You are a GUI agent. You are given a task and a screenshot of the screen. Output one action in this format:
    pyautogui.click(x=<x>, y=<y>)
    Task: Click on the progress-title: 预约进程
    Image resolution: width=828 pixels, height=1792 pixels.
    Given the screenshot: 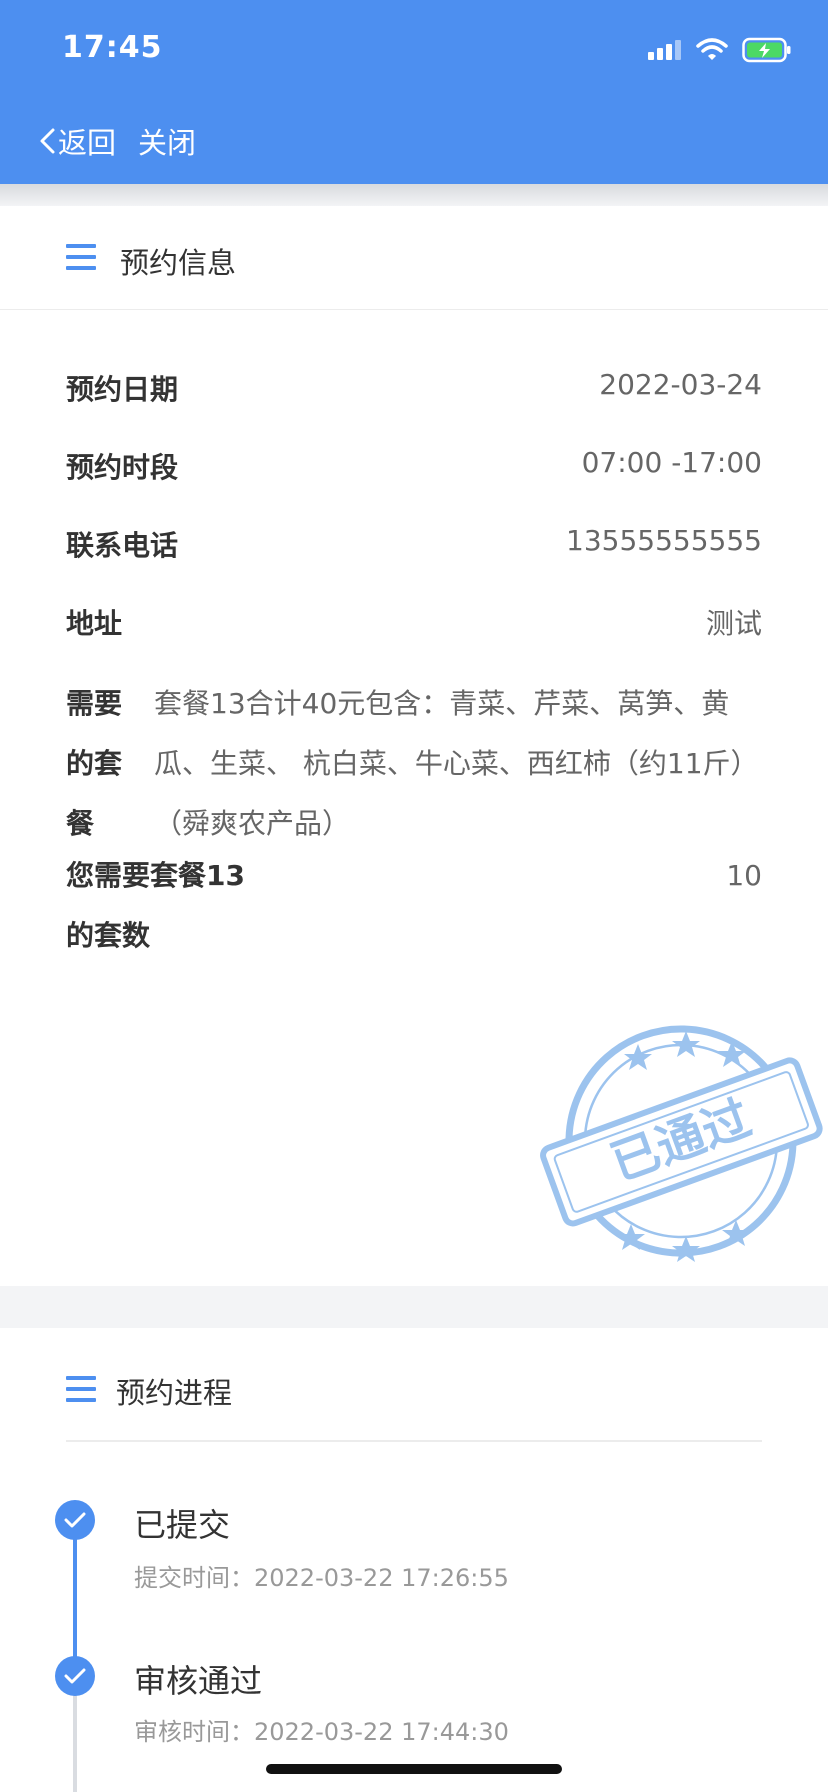 What is the action you would take?
    pyautogui.click(x=174, y=1393)
    